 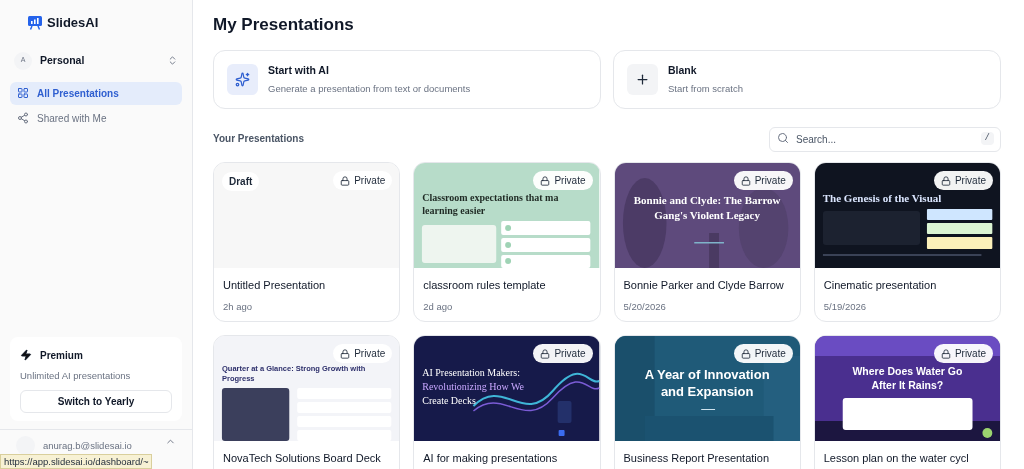 What do you see at coordinates (274, 285) in the screenshot?
I see `presentation-title: Untitled Presentation` at bounding box center [274, 285].